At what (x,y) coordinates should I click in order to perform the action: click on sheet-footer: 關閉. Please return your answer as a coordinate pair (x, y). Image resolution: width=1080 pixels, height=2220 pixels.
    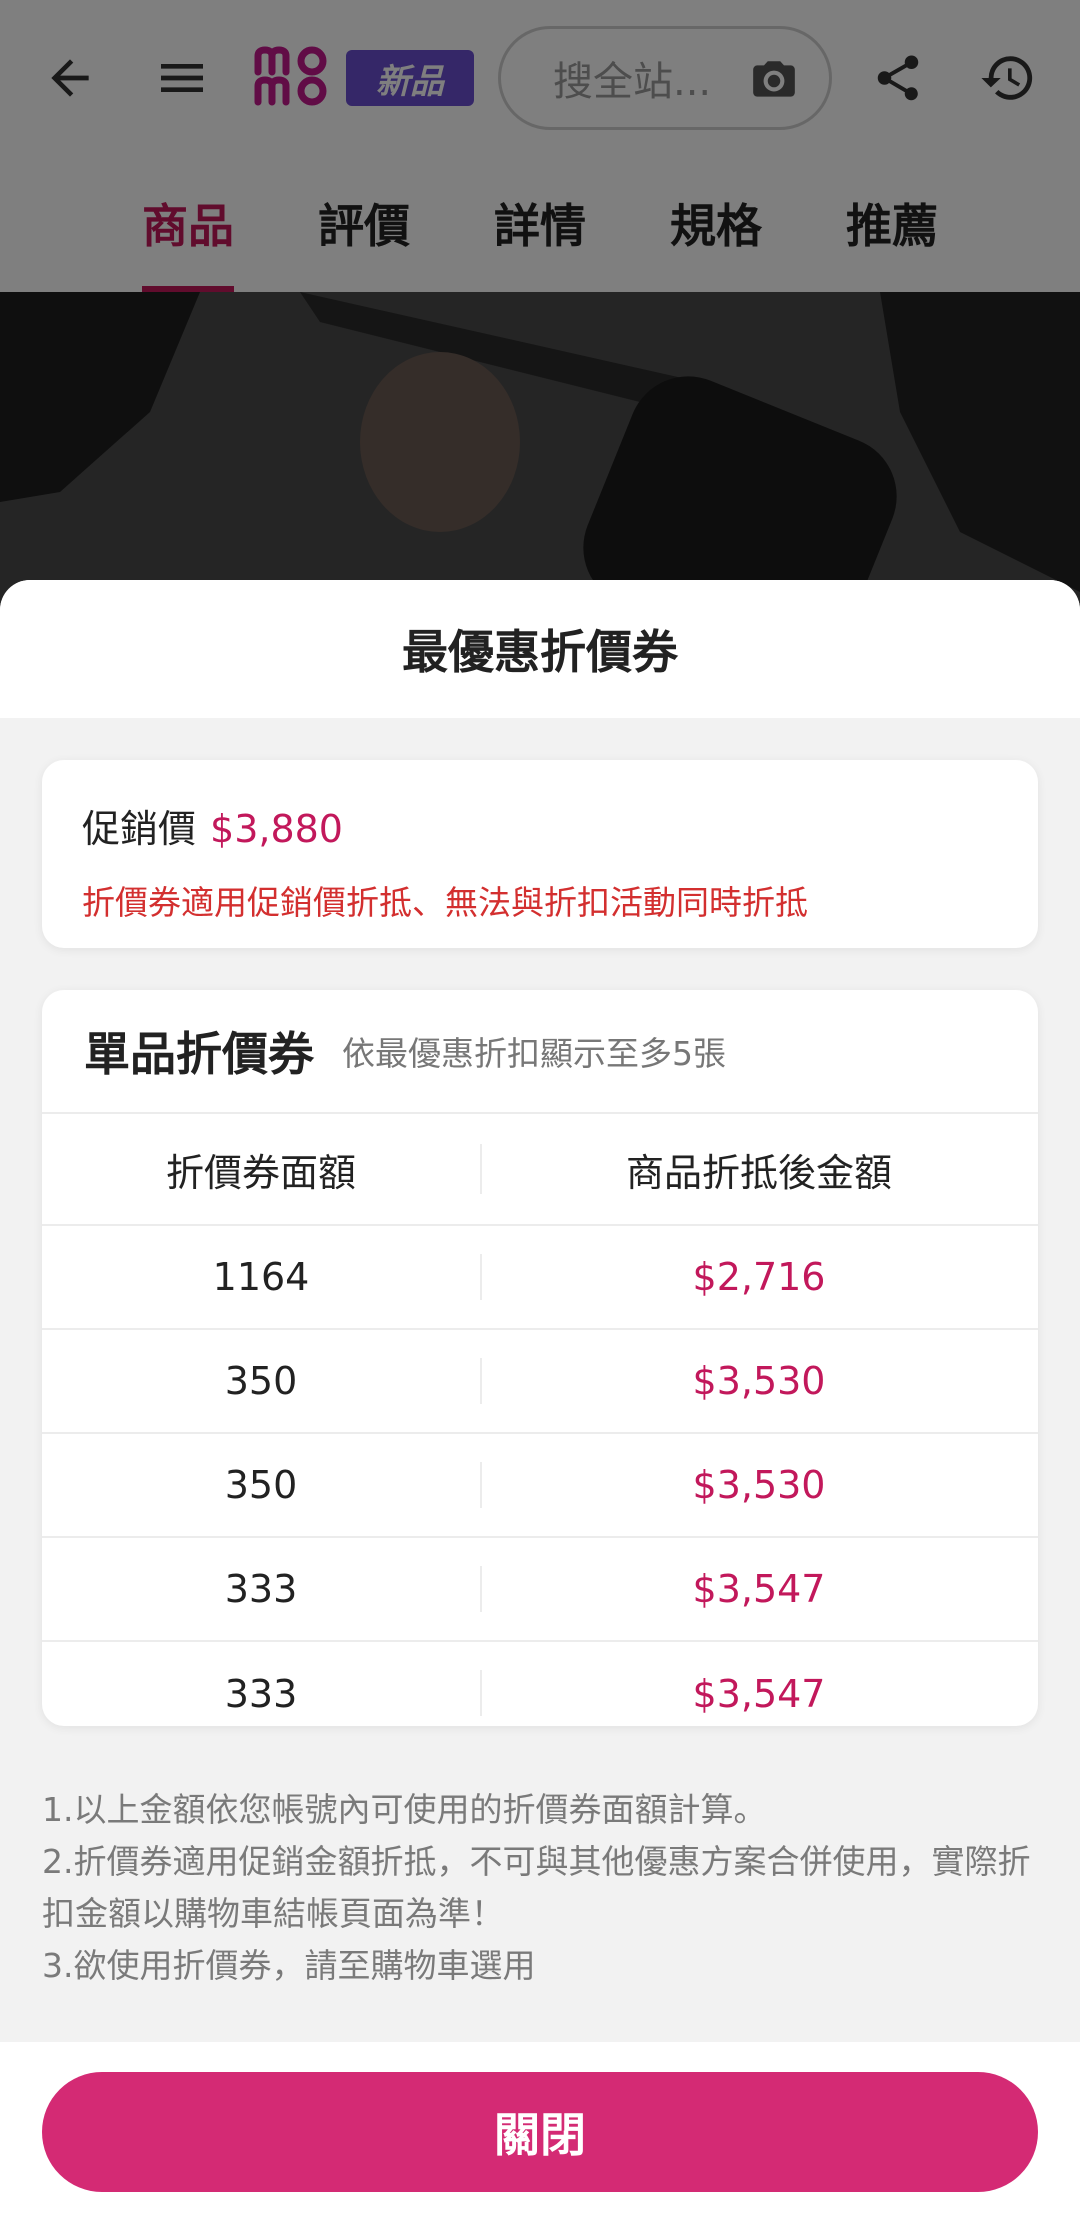
    Looking at the image, I should click on (540, 2131).